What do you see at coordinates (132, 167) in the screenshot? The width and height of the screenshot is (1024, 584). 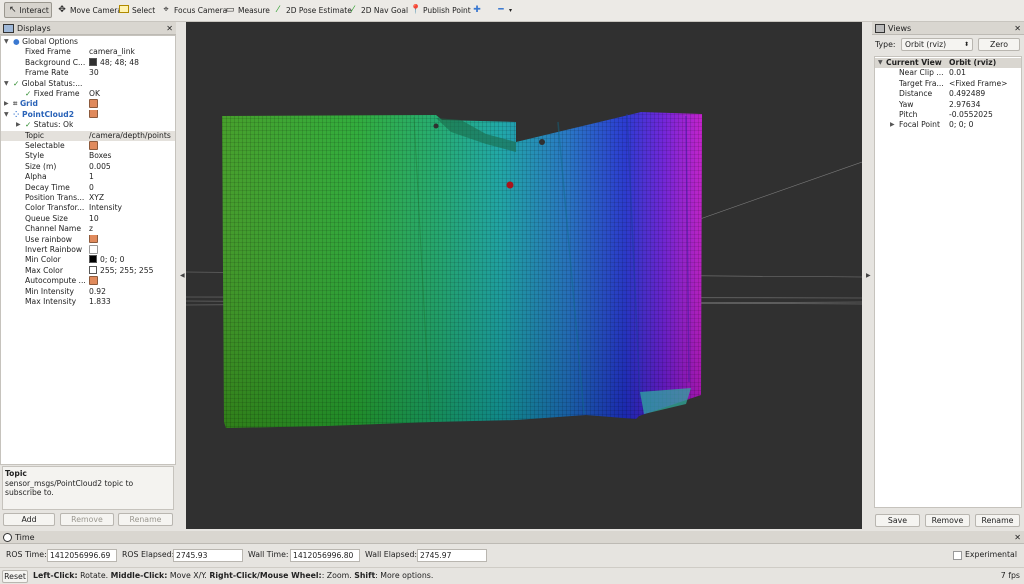 I see `property-value: 0.005` at bounding box center [132, 167].